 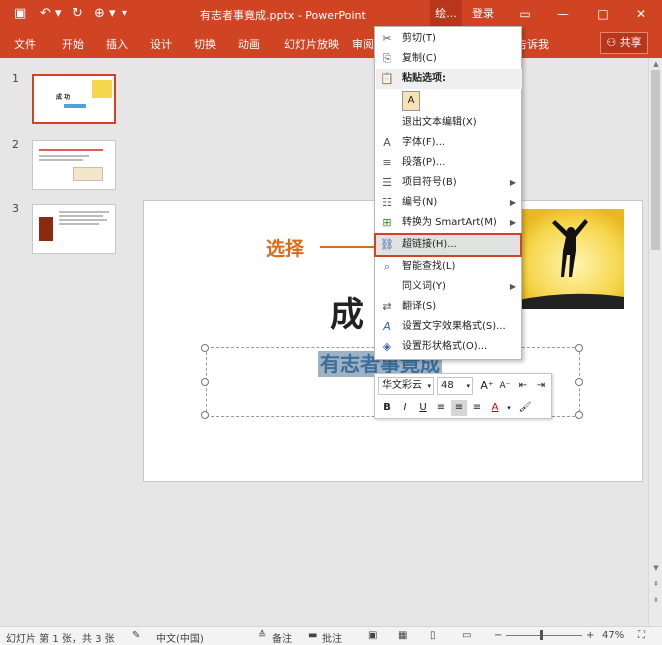 I want to click on redo-icon: ↻, so click(x=77, y=14).